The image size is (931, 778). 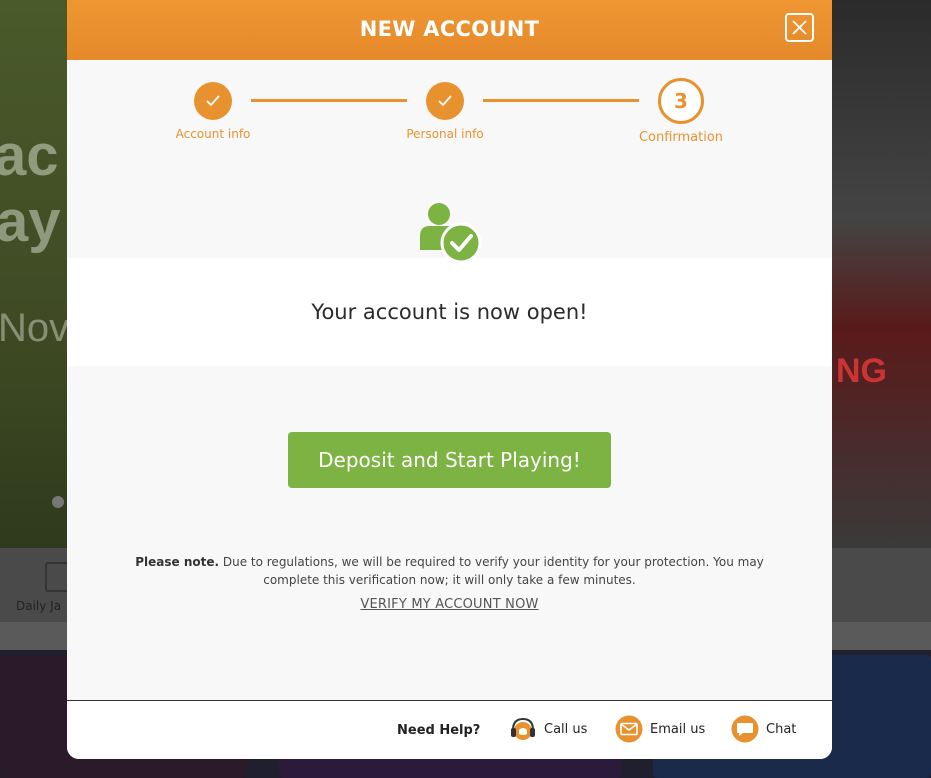 What do you see at coordinates (449, 604) in the screenshot?
I see `verify-account-link: VERIFY MY ACCOUNT NOW` at bounding box center [449, 604].